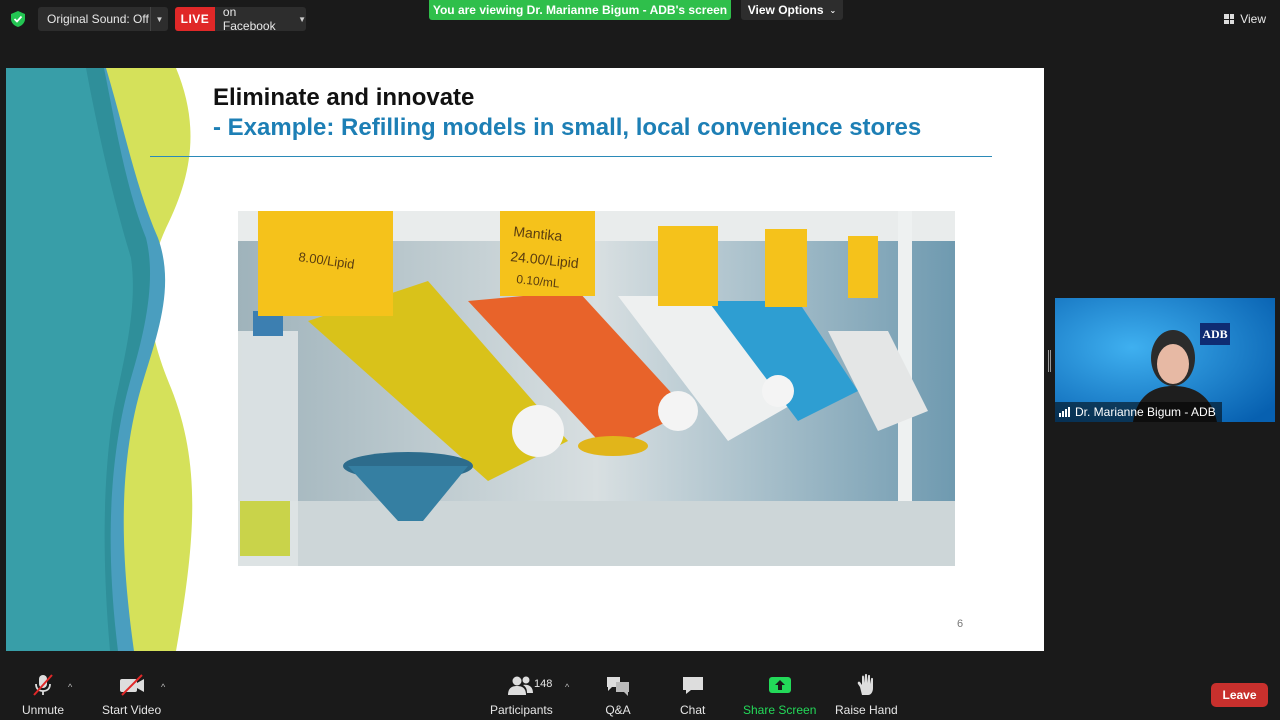  What do you see at coordinates (1239, 695) in the screenshot?
I see `leave-button: Leave` at bounding box center [1239, 695].